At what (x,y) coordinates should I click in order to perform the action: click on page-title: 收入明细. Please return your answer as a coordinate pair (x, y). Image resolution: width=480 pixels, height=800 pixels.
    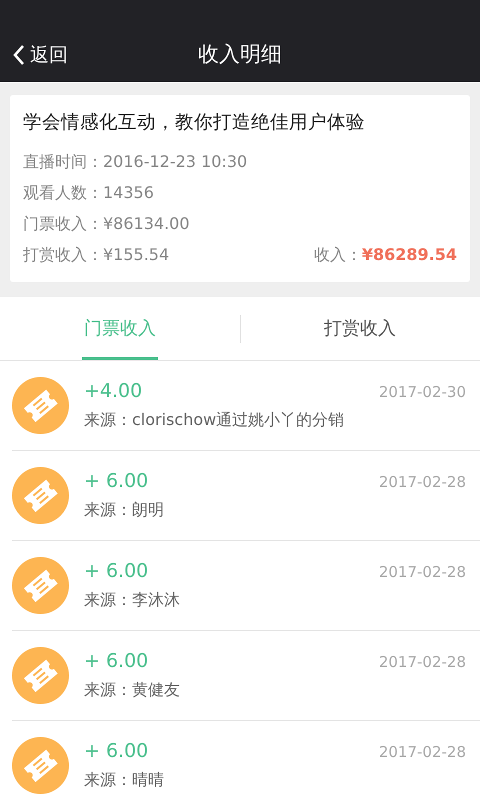
    Looking at the image, I should click on (240, 54).